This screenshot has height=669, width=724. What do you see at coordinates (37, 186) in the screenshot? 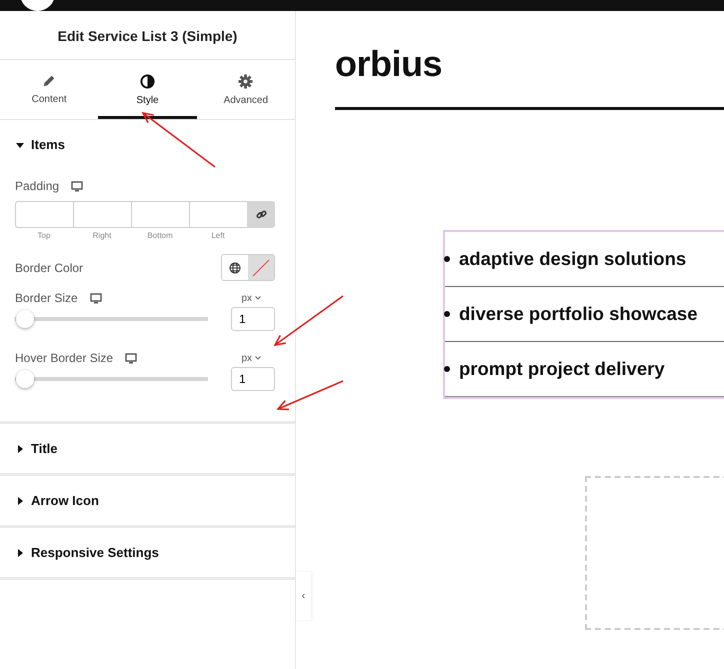
I see `field-label: Padding` at bounding box center [37, 186].